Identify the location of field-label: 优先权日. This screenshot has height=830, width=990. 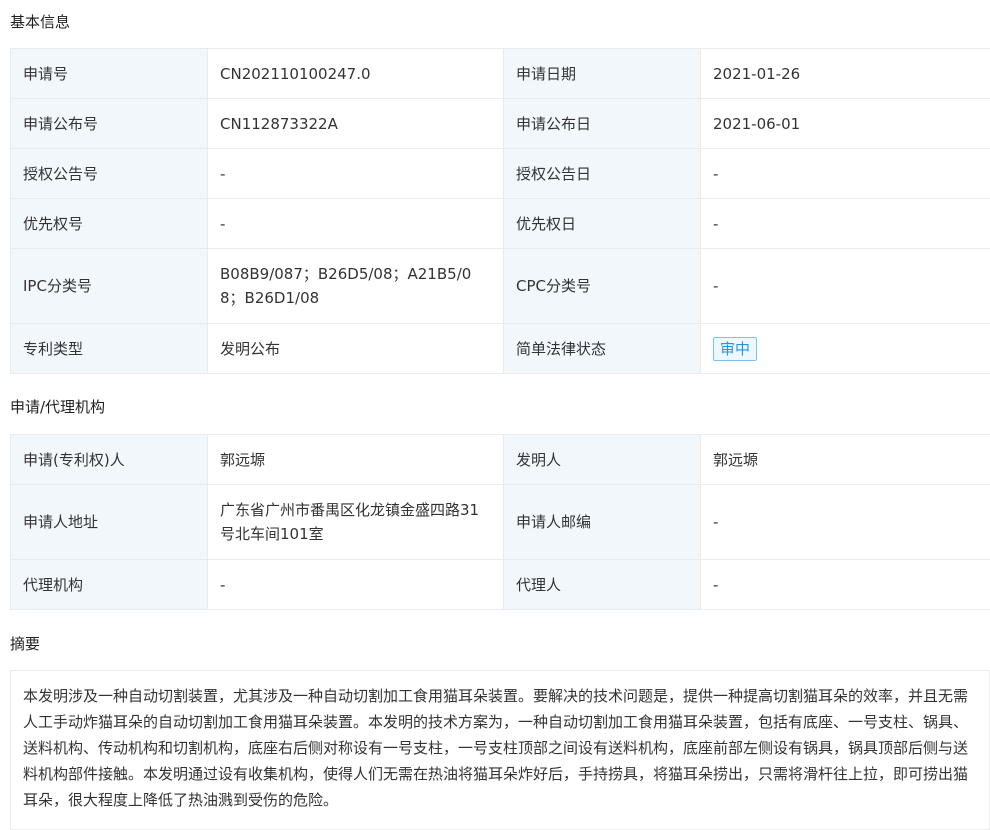
(602, 224).